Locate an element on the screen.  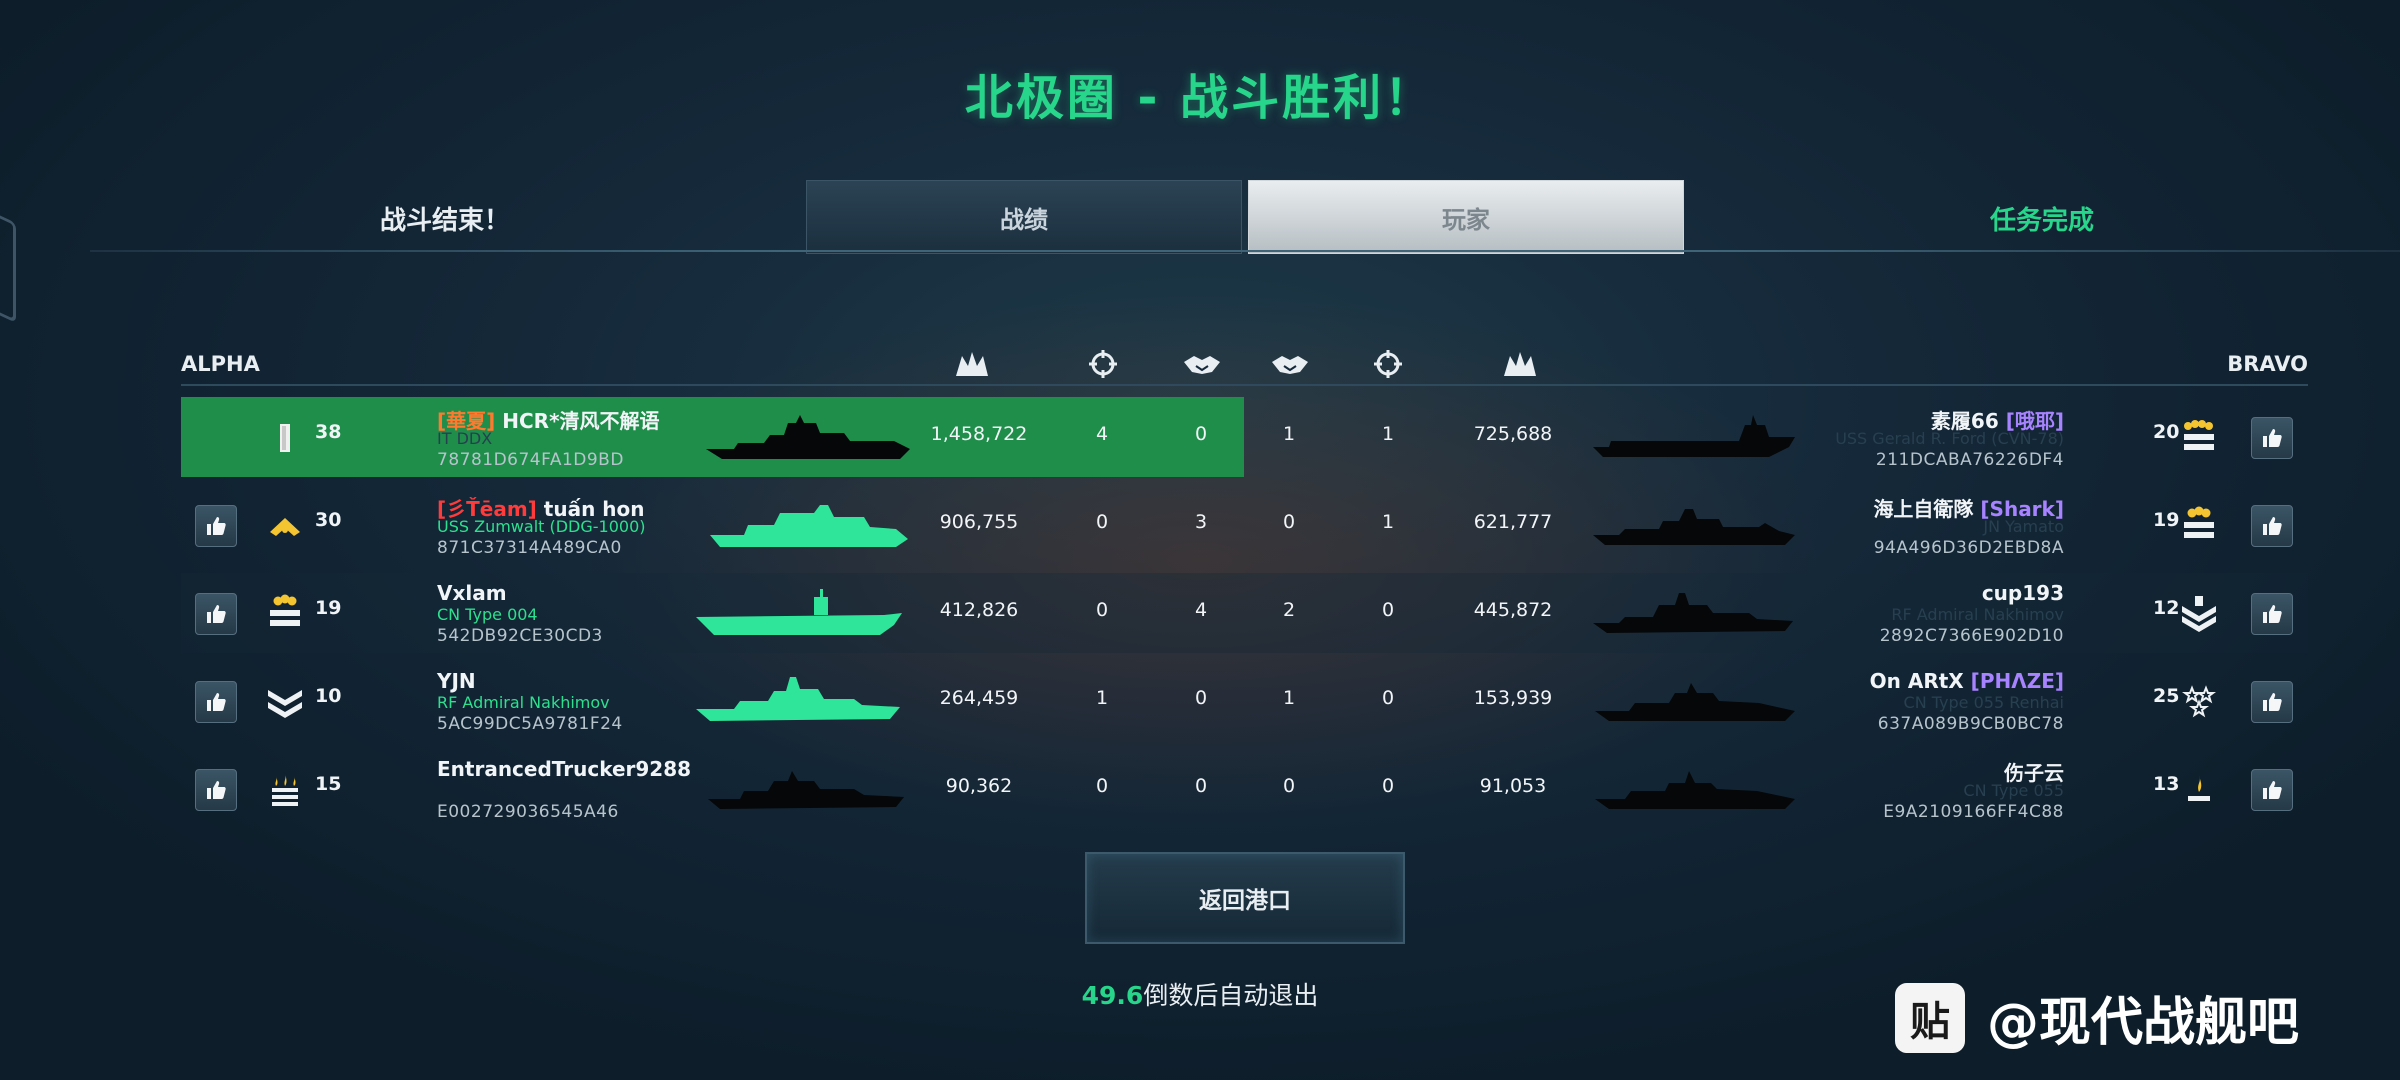
player-name-text: EntrancedTrucker9288 is located at coordinates (564, 769).